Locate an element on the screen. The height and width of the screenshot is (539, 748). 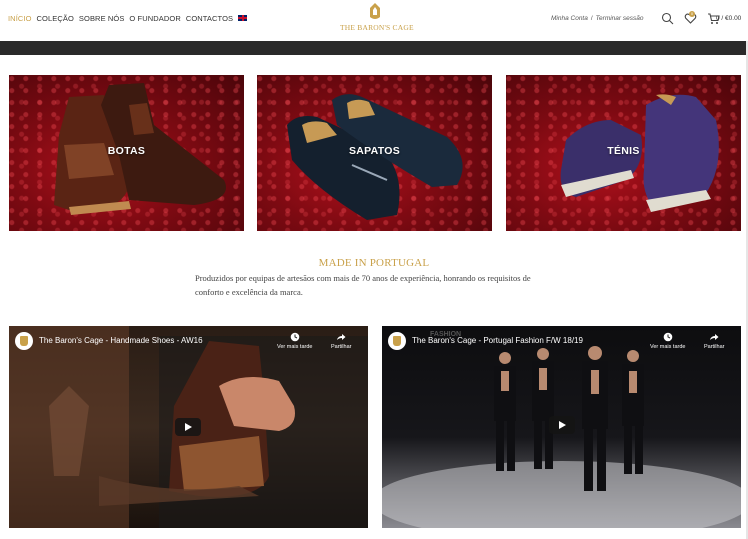
brand-name: THE BARON'S CAGE is located at coordinates (377, 27).